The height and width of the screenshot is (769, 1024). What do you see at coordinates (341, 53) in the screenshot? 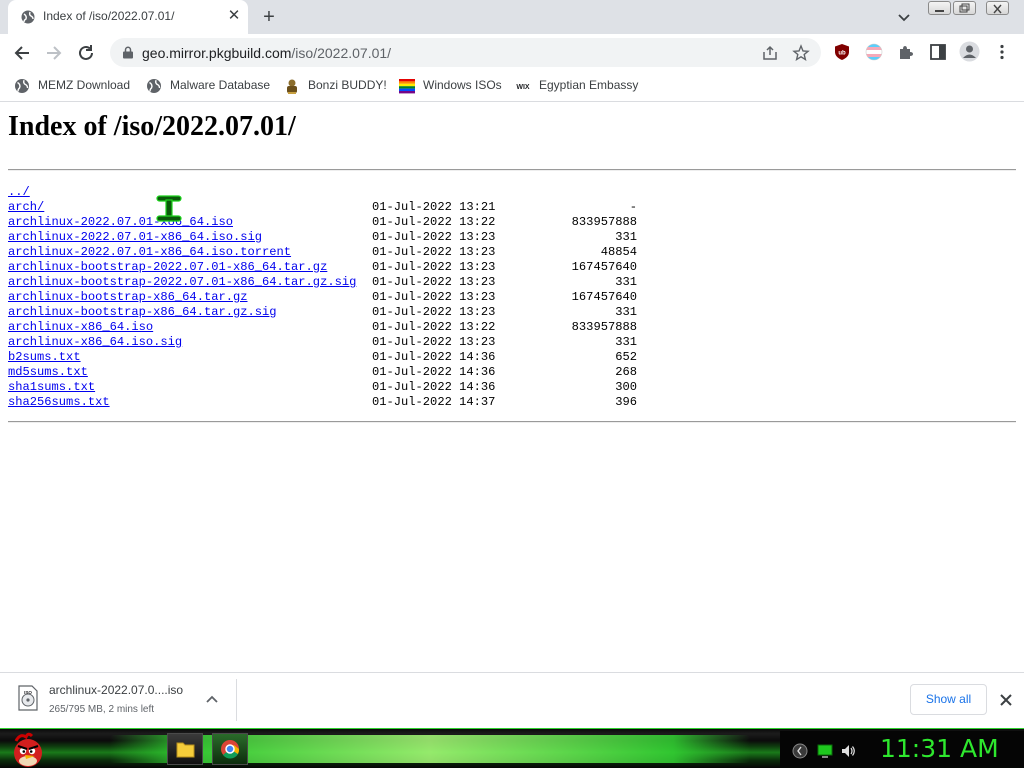
I see `url-path: /iso/2022.07.01/` at bounding box center [341, 53].